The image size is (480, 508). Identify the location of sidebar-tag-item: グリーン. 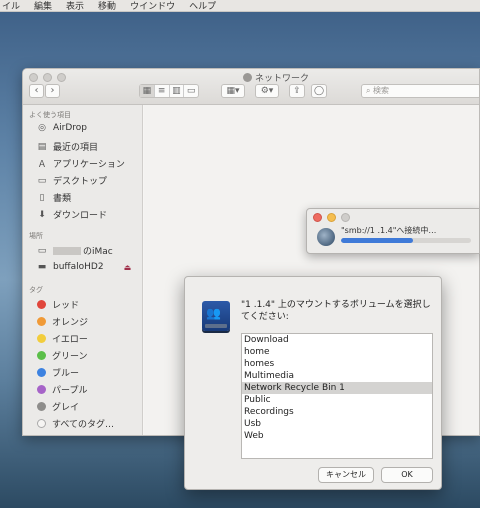
(62, 355).